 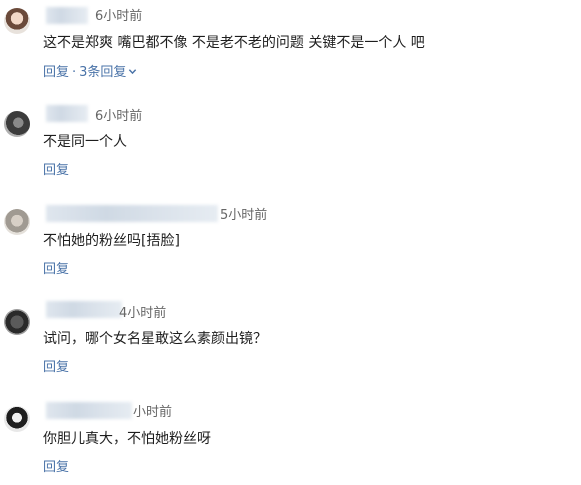 What do you see at coordinates (102, 72) in the screenshot?
I see `view-replies-button: 3条回复` at bounding box center [102, 72].